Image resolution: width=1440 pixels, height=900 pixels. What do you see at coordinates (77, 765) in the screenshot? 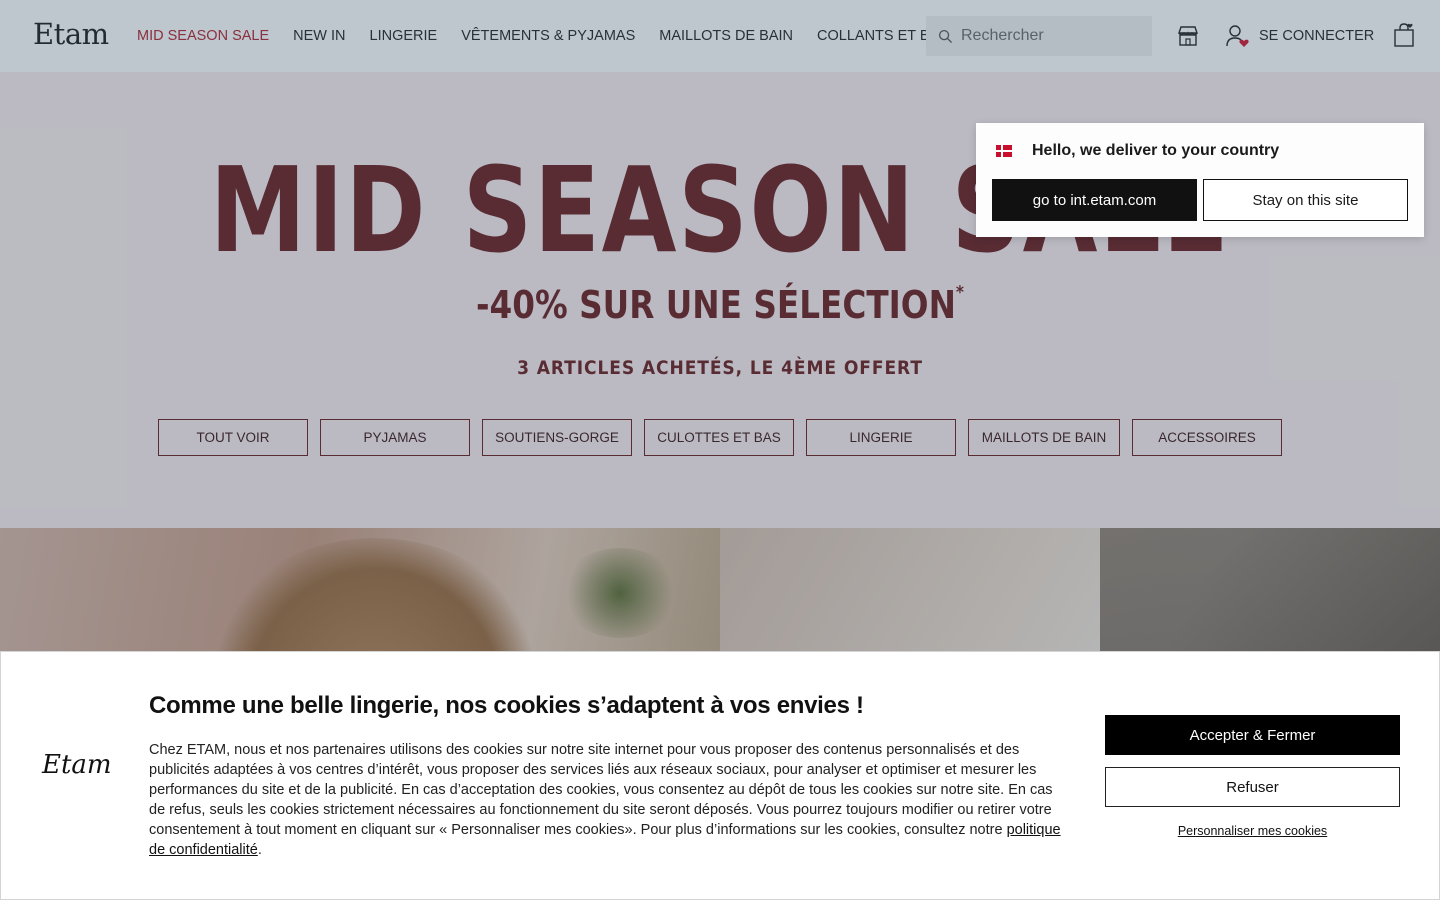
I see `cookie-etam-logo: Etam` at bounding box center [77, 765].